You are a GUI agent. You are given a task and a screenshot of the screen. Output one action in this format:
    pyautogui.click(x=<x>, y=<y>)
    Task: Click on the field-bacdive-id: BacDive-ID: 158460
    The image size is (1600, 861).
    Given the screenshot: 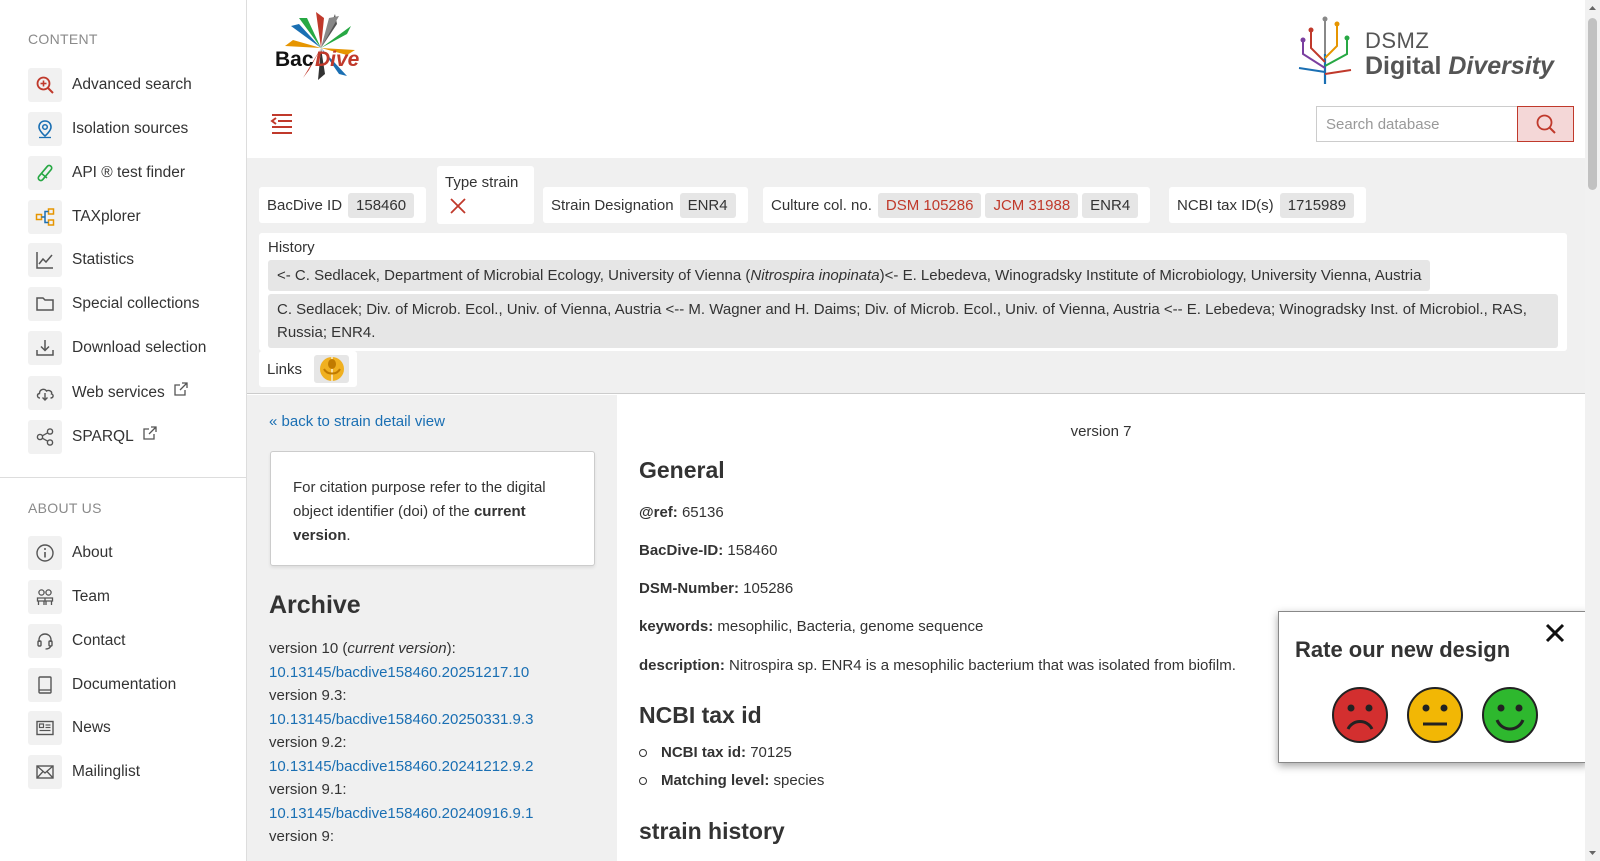 What is the action you would take?
    pyautogui.click(x=708, y=550)
    